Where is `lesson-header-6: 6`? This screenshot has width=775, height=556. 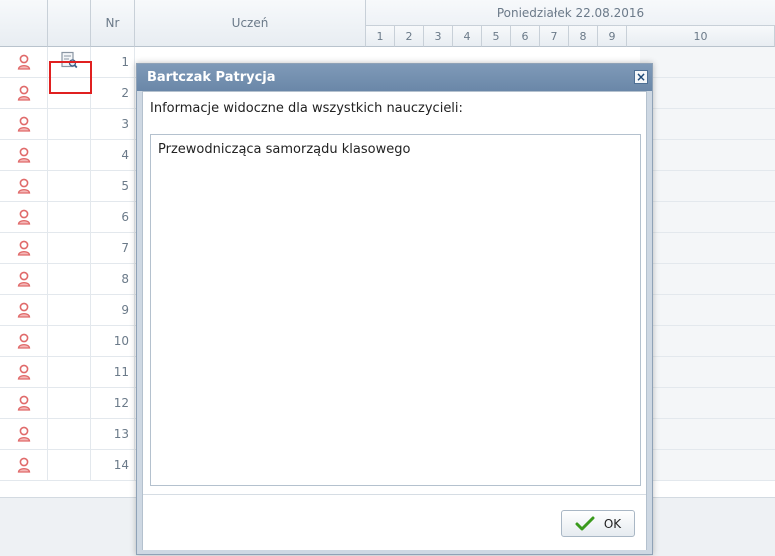 lesson-header-6: 6 is located at coordinates (525, 36).